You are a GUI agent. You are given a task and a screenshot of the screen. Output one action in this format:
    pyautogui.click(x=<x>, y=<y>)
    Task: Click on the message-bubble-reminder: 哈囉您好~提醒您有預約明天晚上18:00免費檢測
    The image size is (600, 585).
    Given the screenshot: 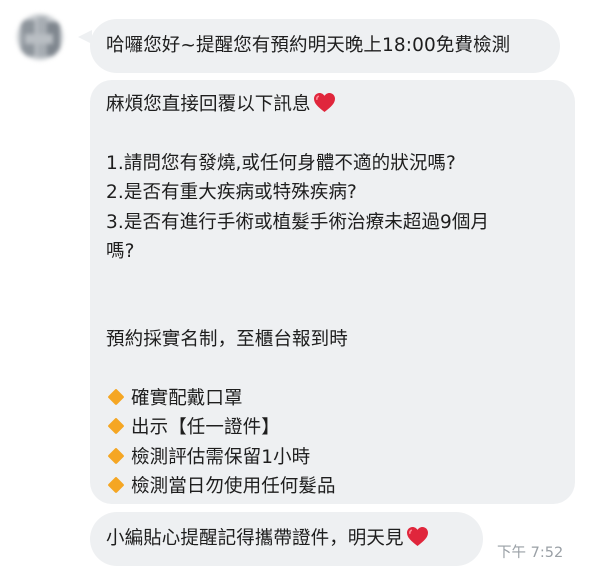 What is the action you would take?
    pyautogui.click(x=325, y=46)
    